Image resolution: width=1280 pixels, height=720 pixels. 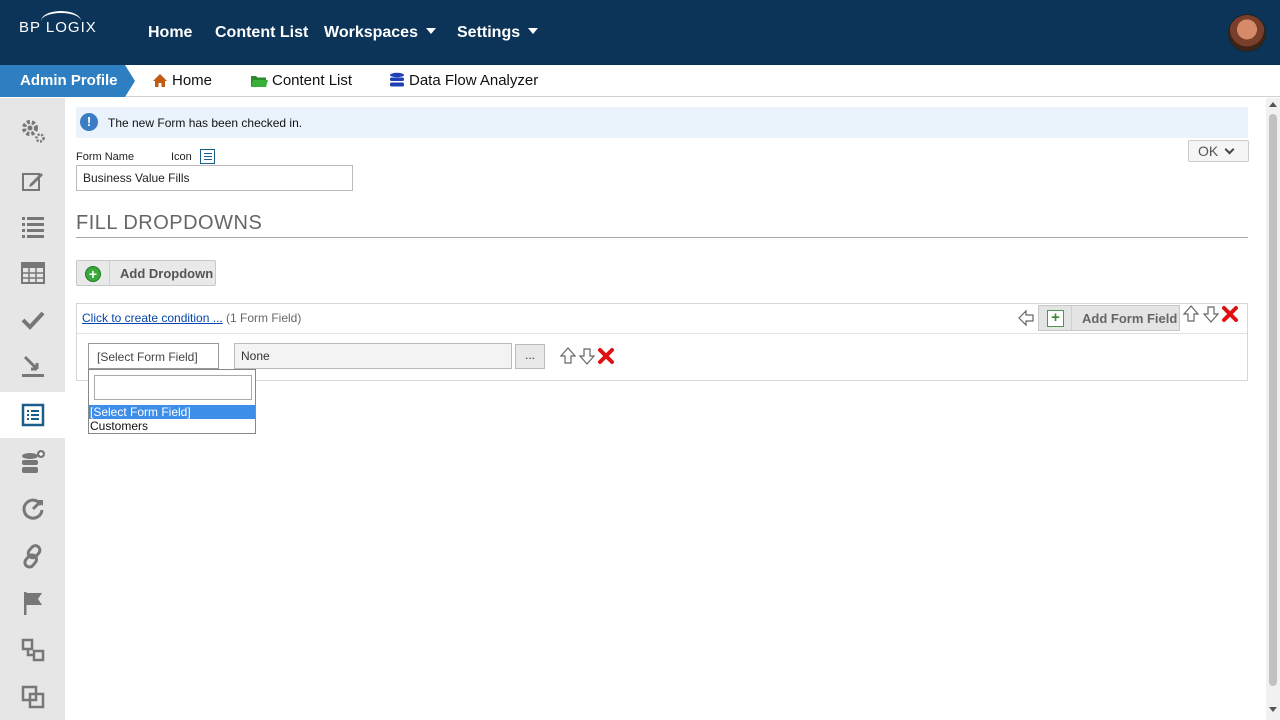 What do you see at coordinates (1247, 33) in the screenshot?
I see `user-avatar` at bounding box center [1247, 33].